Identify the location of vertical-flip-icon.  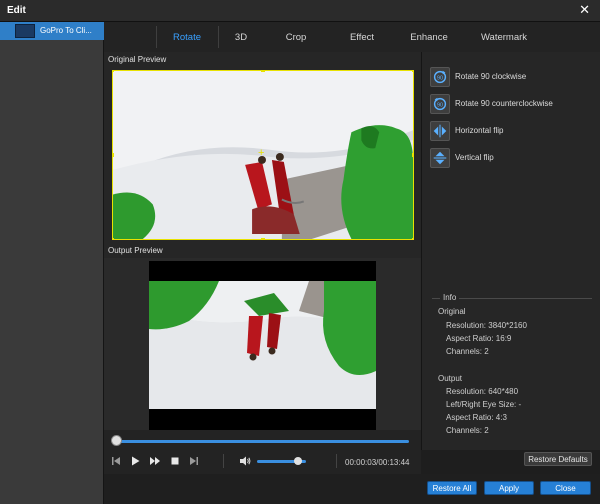
(440, 158).